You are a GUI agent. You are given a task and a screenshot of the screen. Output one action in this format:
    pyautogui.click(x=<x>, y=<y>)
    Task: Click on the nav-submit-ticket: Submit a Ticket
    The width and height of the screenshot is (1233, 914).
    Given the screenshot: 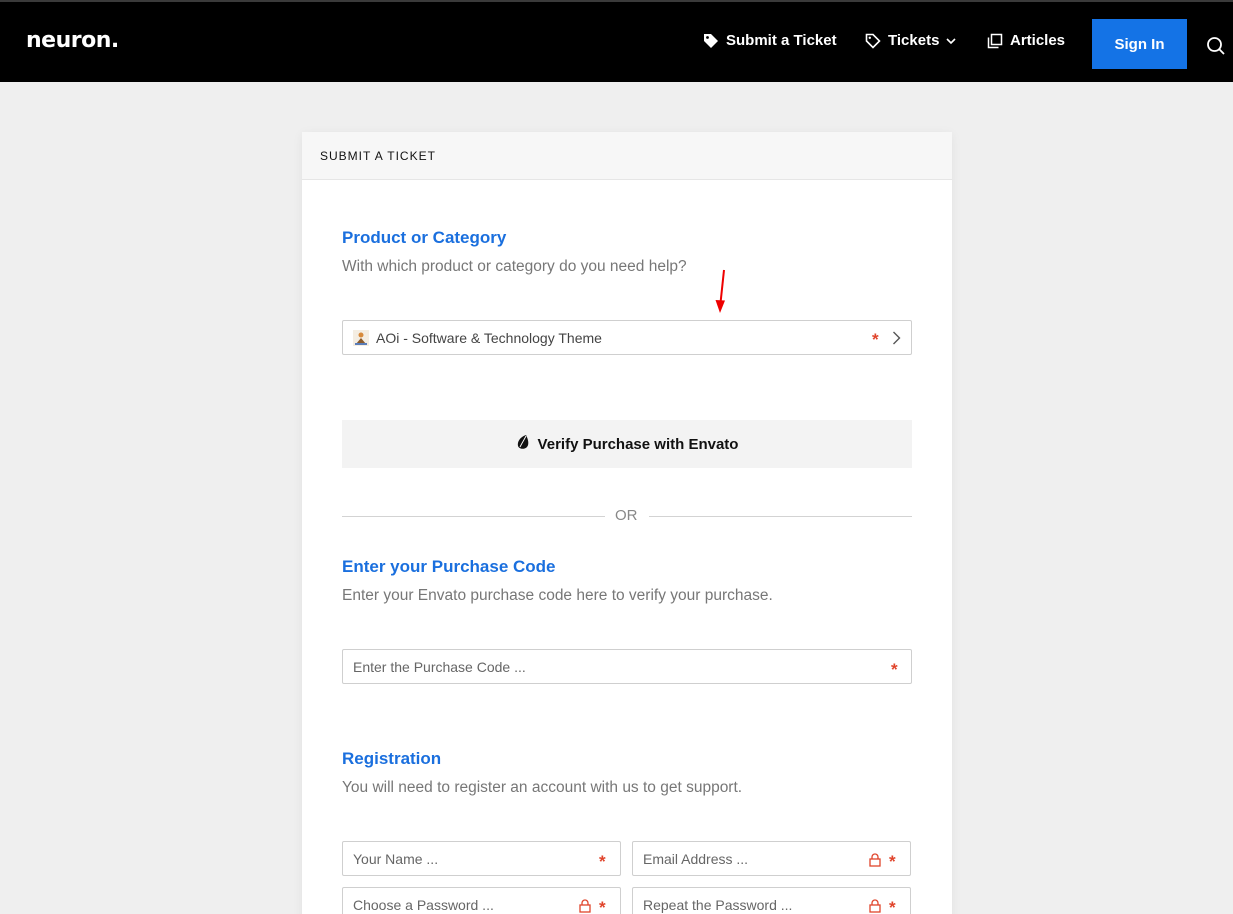 What is the action you would take?
    pyautogui.click(x=770, y=40)
    